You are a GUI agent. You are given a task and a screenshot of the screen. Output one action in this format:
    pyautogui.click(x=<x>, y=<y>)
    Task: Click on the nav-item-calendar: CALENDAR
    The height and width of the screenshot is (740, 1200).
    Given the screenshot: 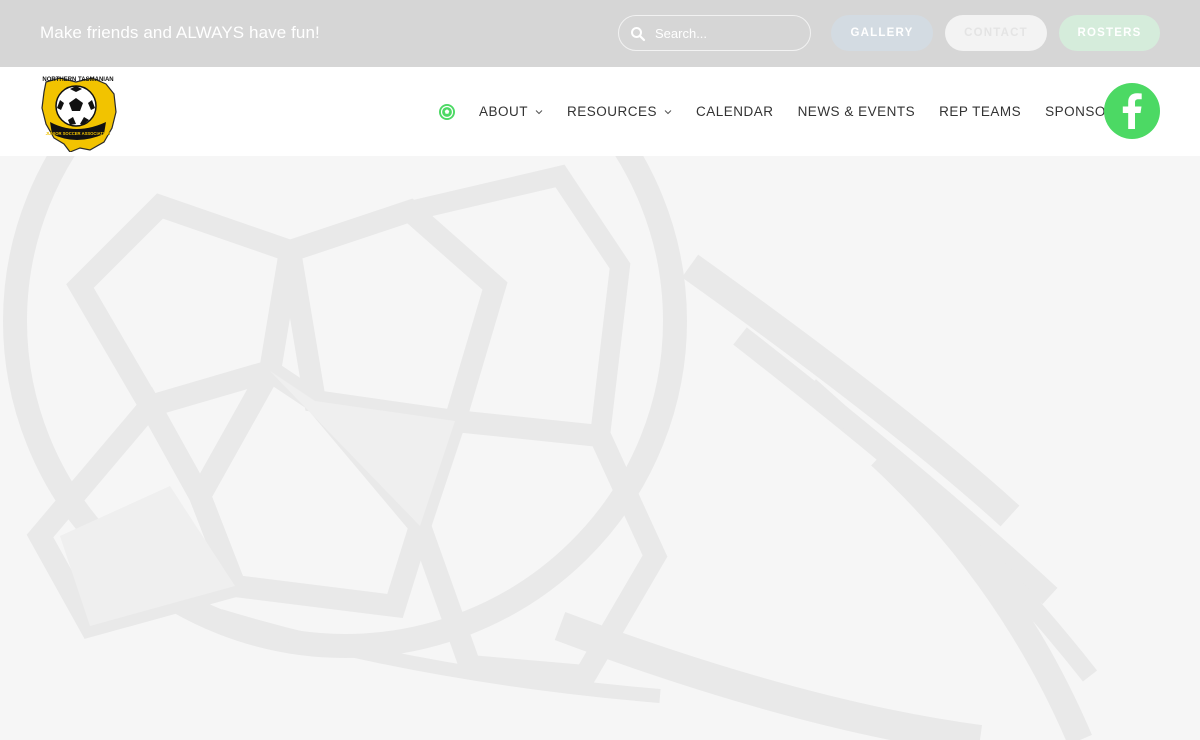 What is the action you would take?
    pyautogui.click(x=735, y=111)
    